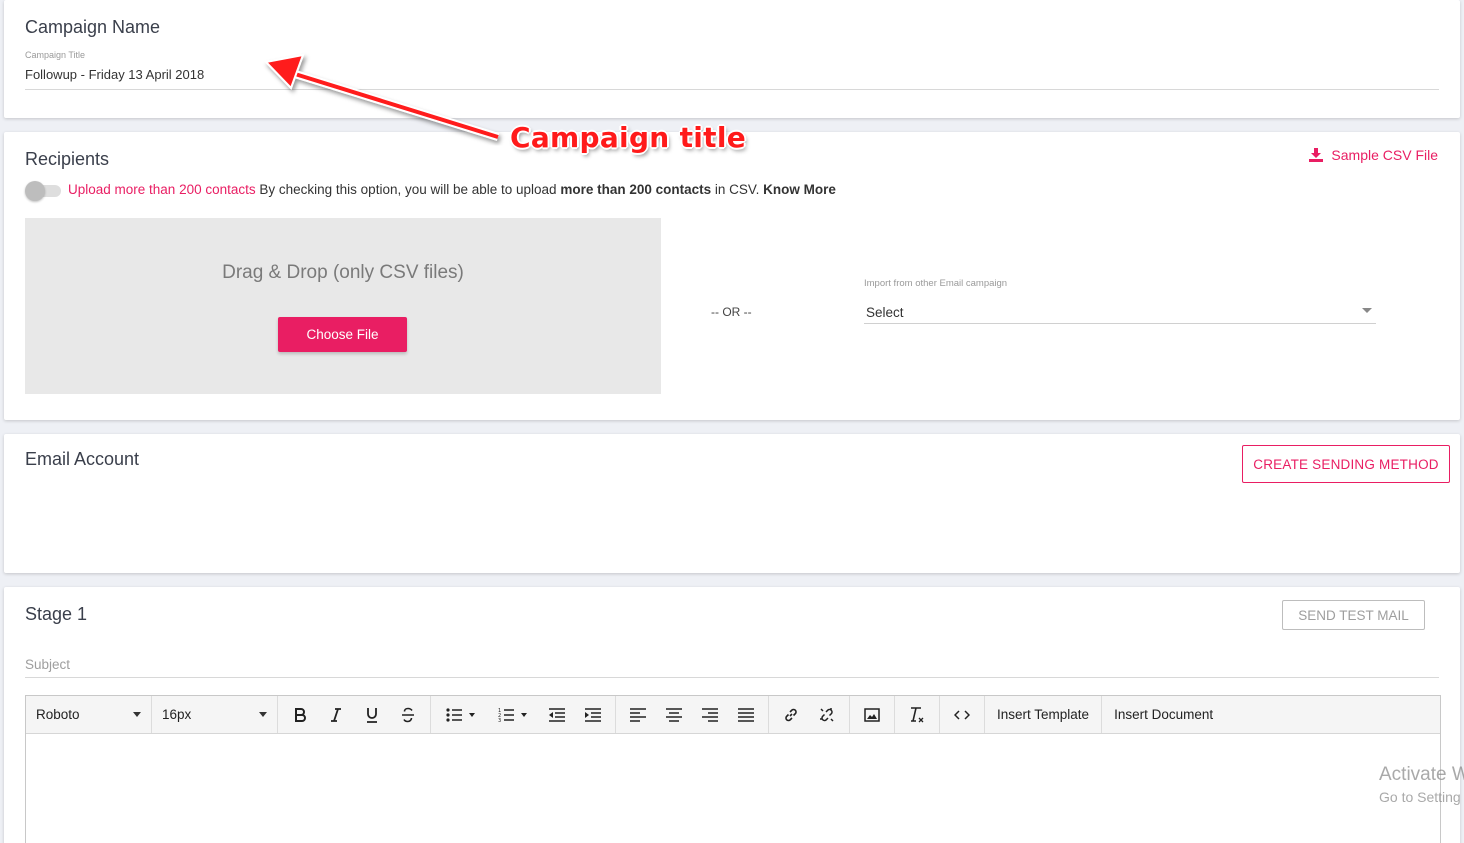 The height and width of the screenshot is (843, 1464). Describe the element at coordinates (628, 137) in the screenshot. I see `annotation-label: Campaign title` at that location.